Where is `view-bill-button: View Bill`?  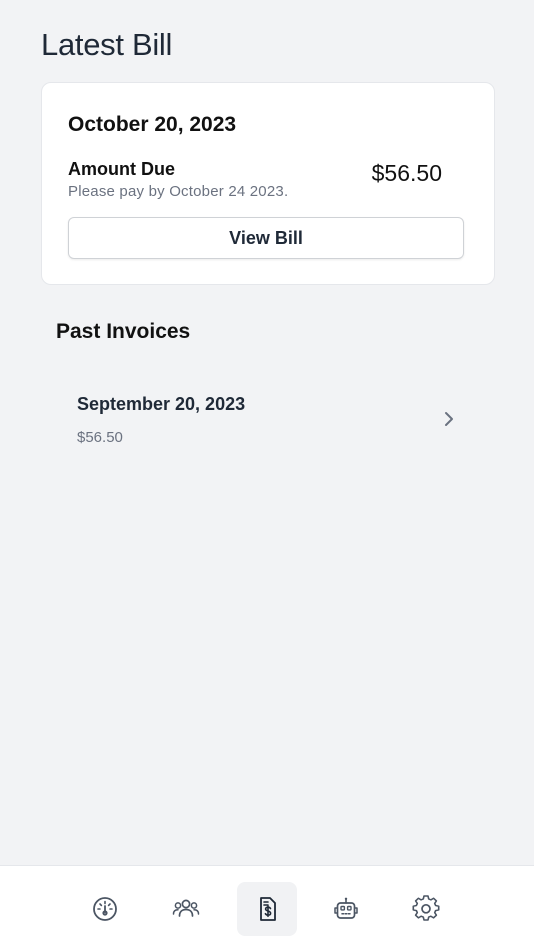 view-bill-button: View Bill is located at coordinates (266, 238).